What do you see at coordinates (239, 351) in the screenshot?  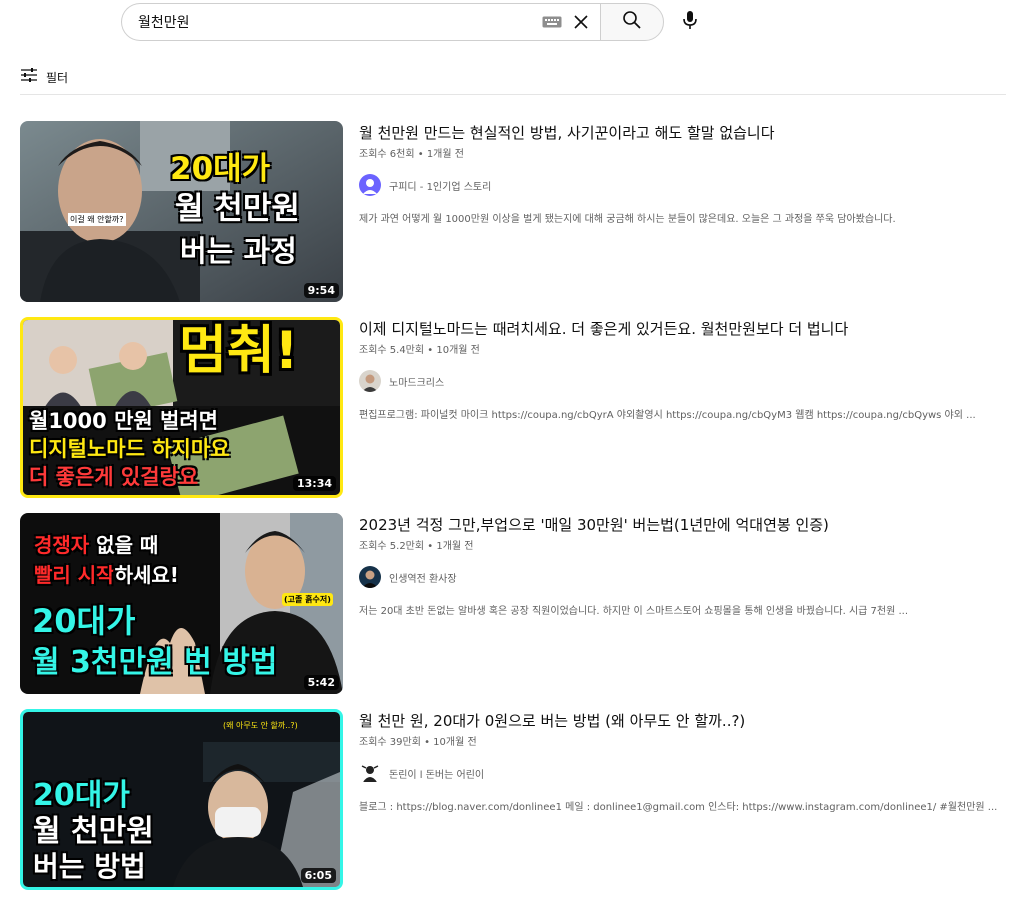 I see `thumbnail-big-text-2: 멈춰!` at bounding box center [239, 351].